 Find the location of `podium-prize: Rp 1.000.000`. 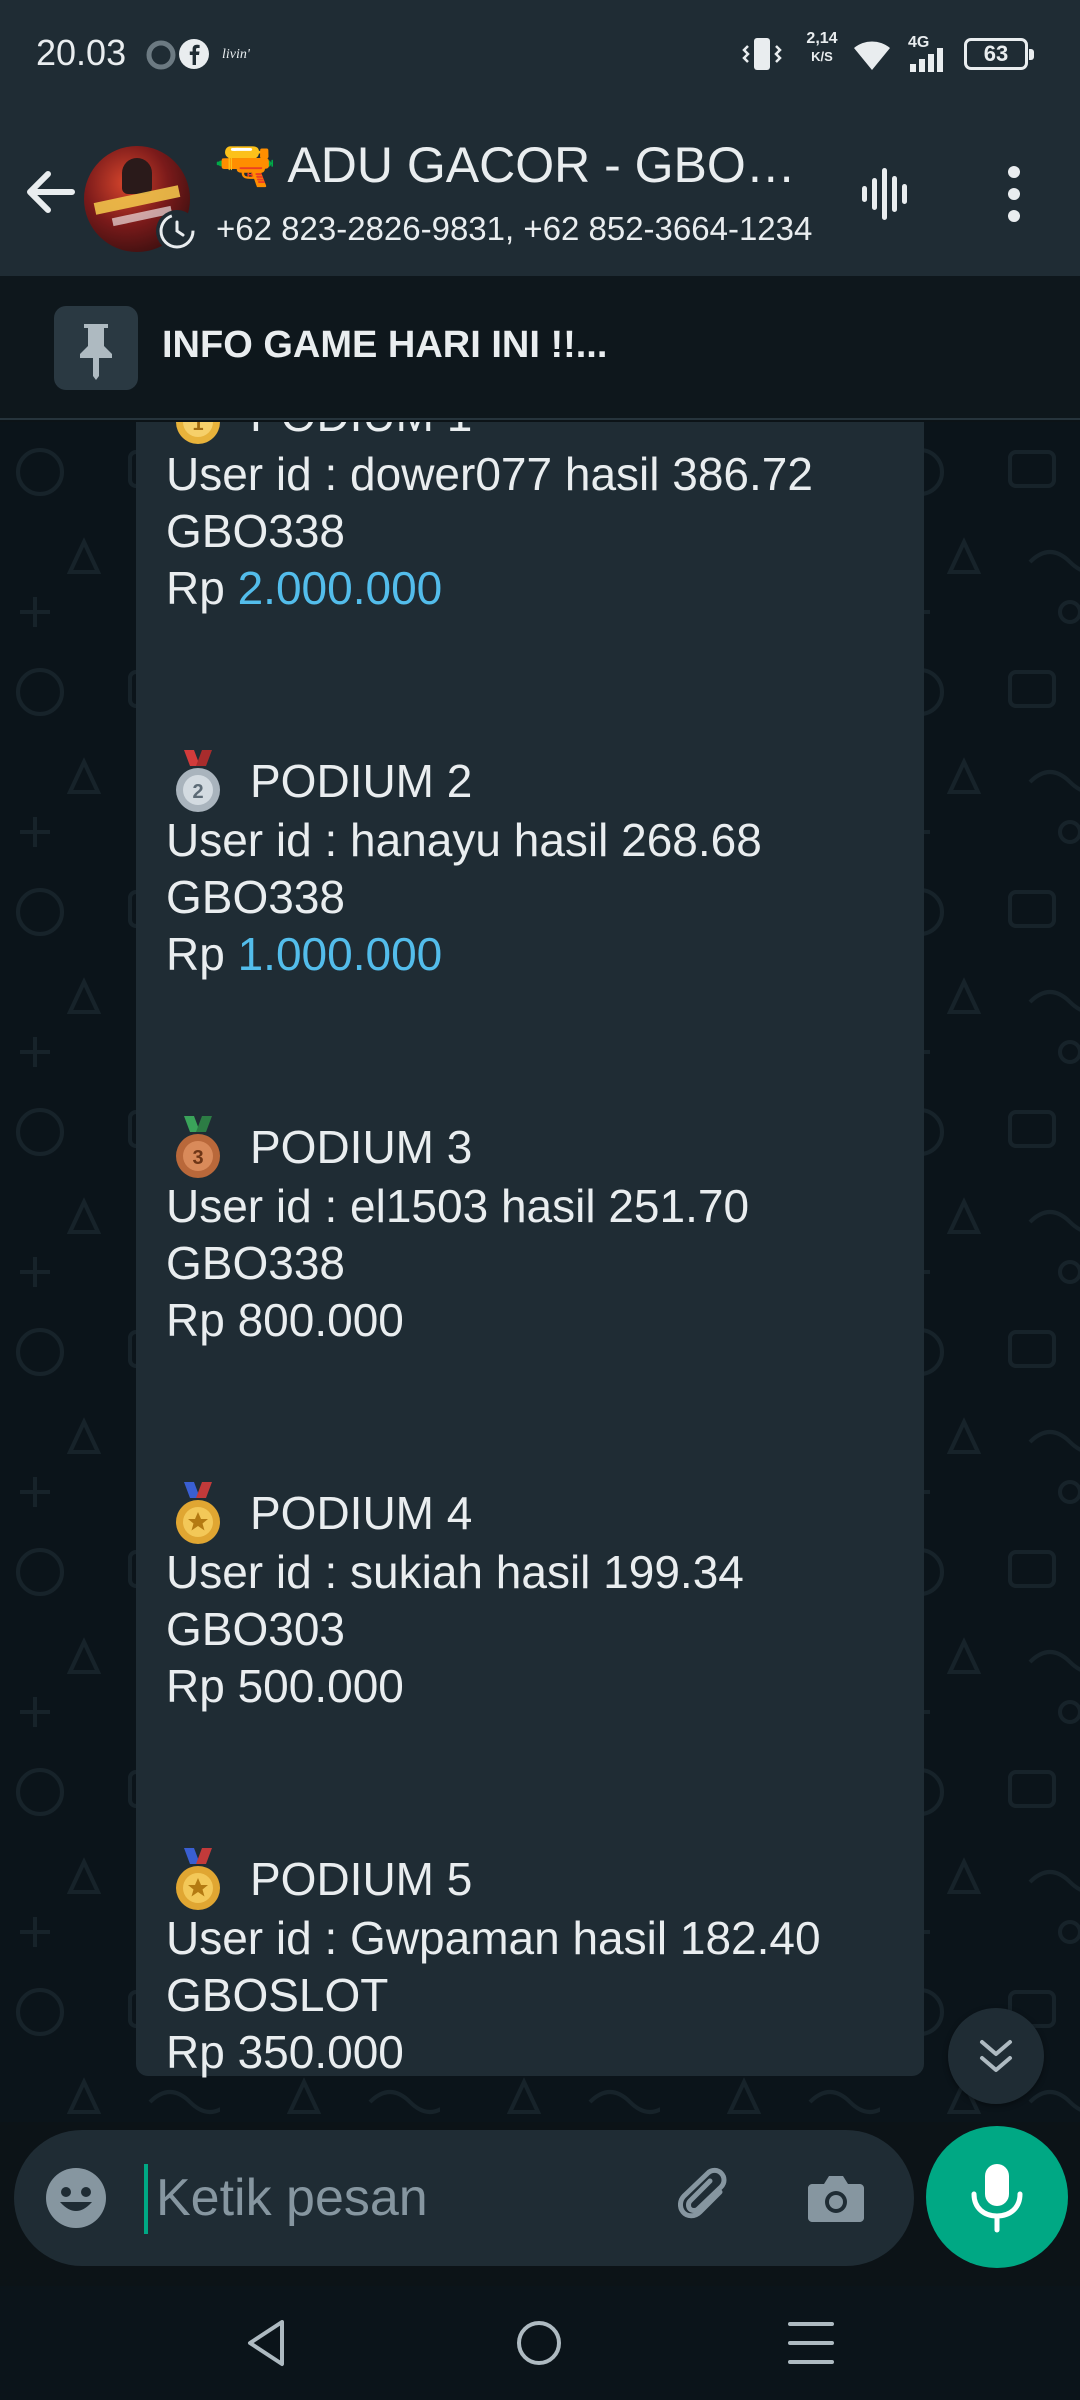

podium-prize: Rp 1.000.000 is located at coordinates (464, 954).